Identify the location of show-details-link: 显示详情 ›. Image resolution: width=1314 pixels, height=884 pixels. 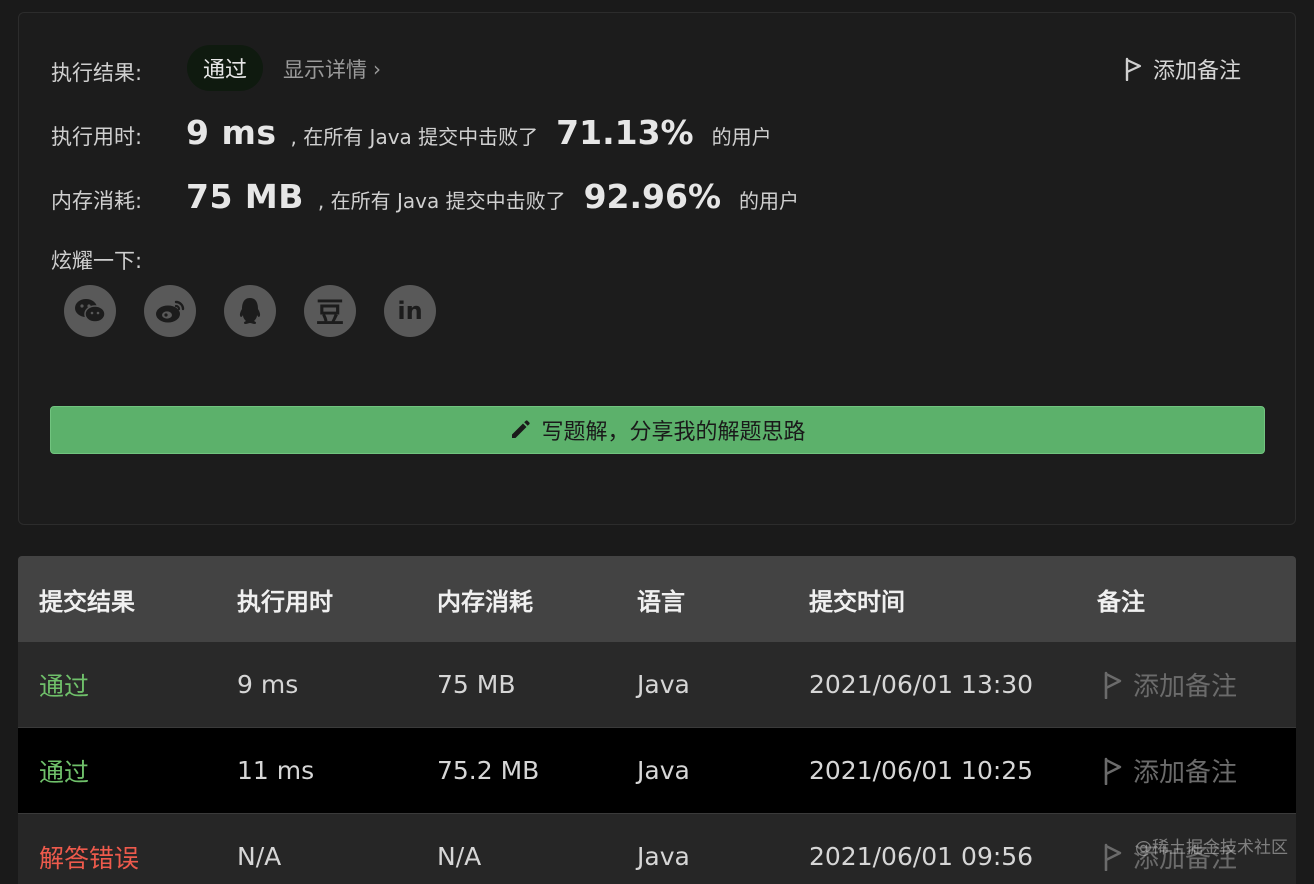
(332, 69).